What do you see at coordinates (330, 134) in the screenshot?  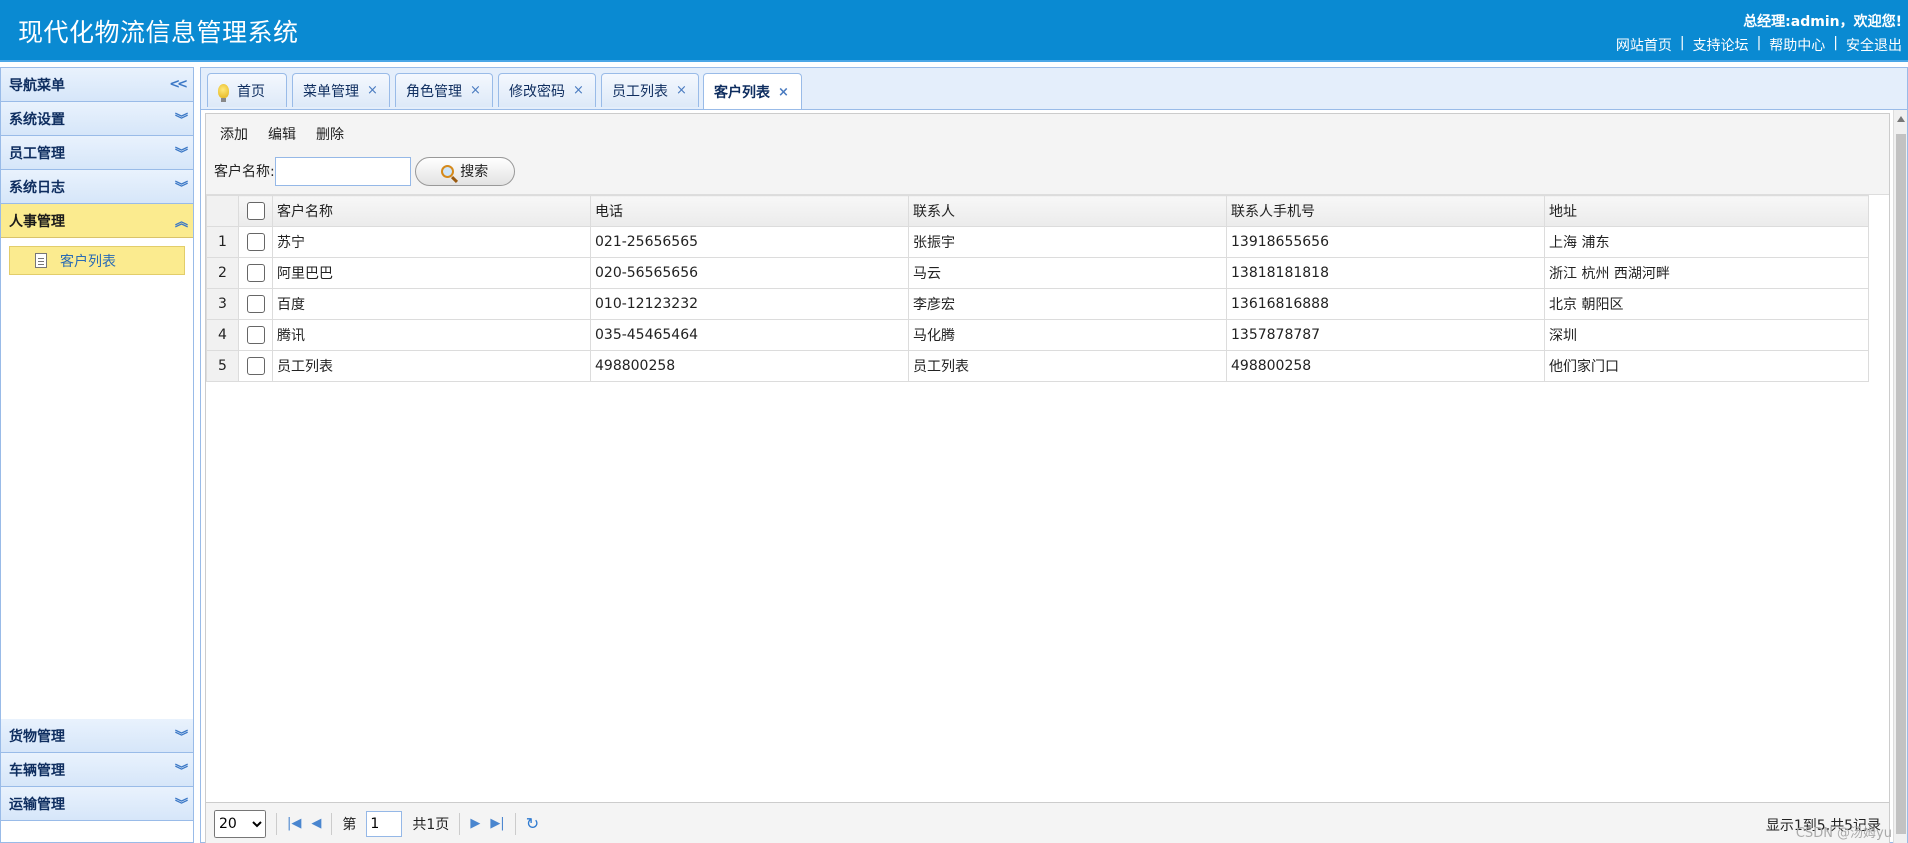 I see `delete-button: 删除` at bounding box center [330, 134].